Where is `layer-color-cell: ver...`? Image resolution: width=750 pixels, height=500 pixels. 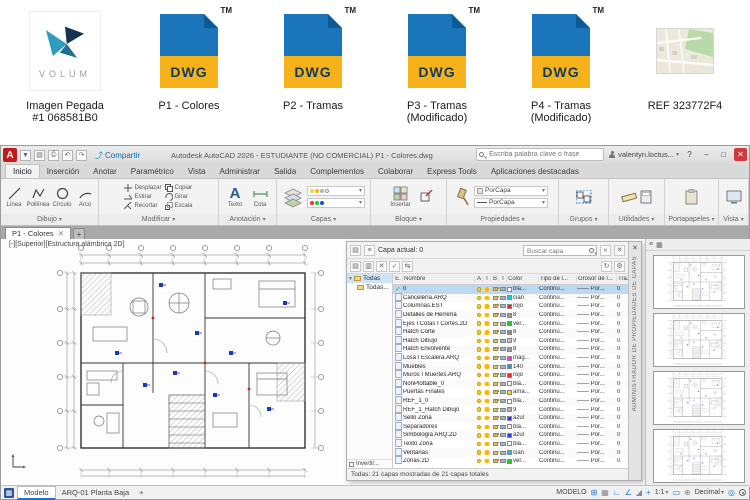 layer-color-cell: ver... is located at coordinates (523, 324).